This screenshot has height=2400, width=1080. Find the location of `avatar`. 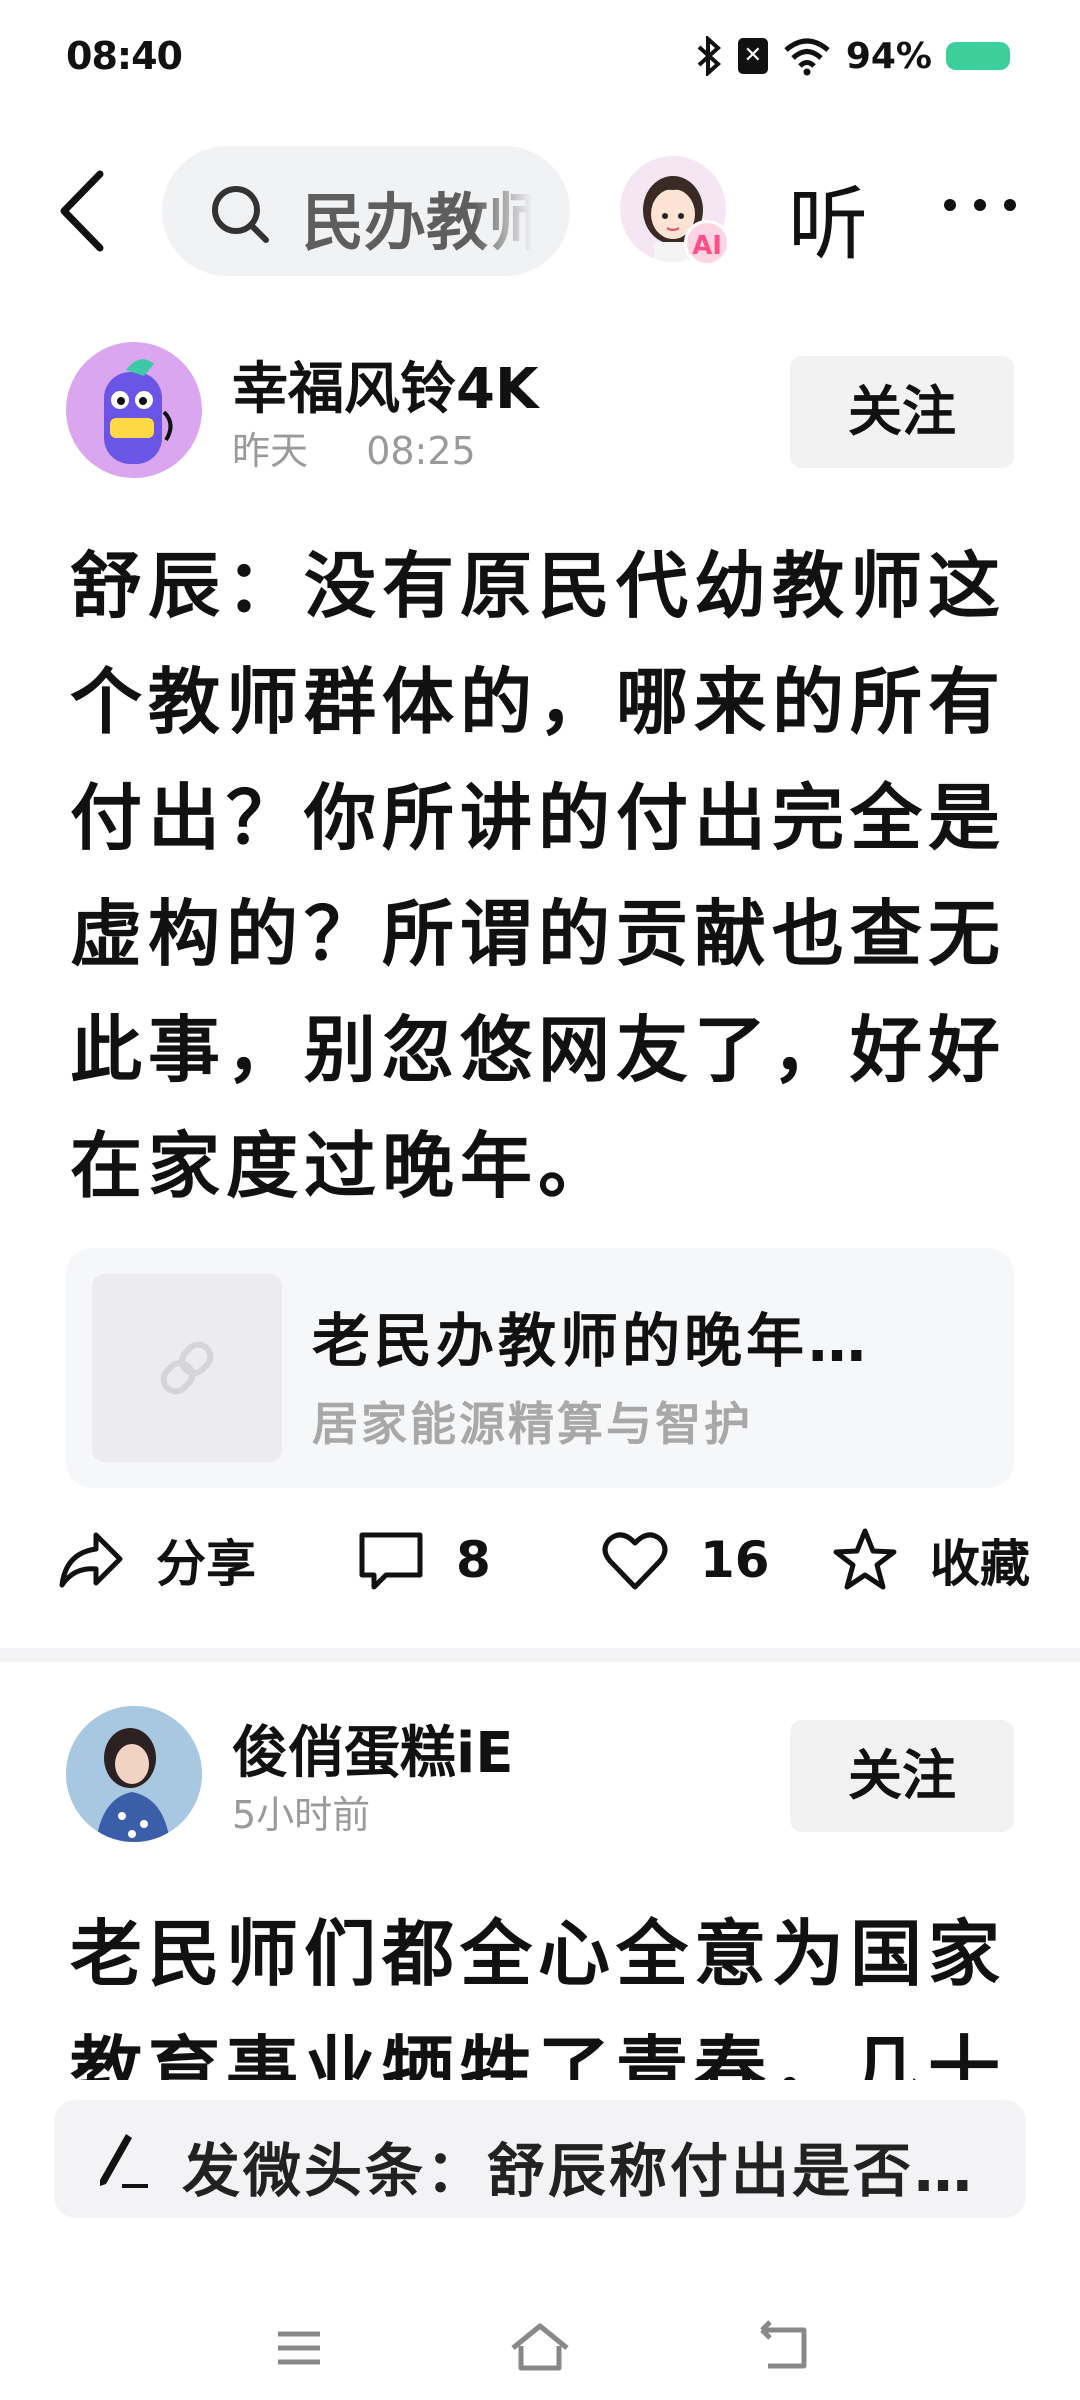

avatar is located at coordinates (134, 1774).